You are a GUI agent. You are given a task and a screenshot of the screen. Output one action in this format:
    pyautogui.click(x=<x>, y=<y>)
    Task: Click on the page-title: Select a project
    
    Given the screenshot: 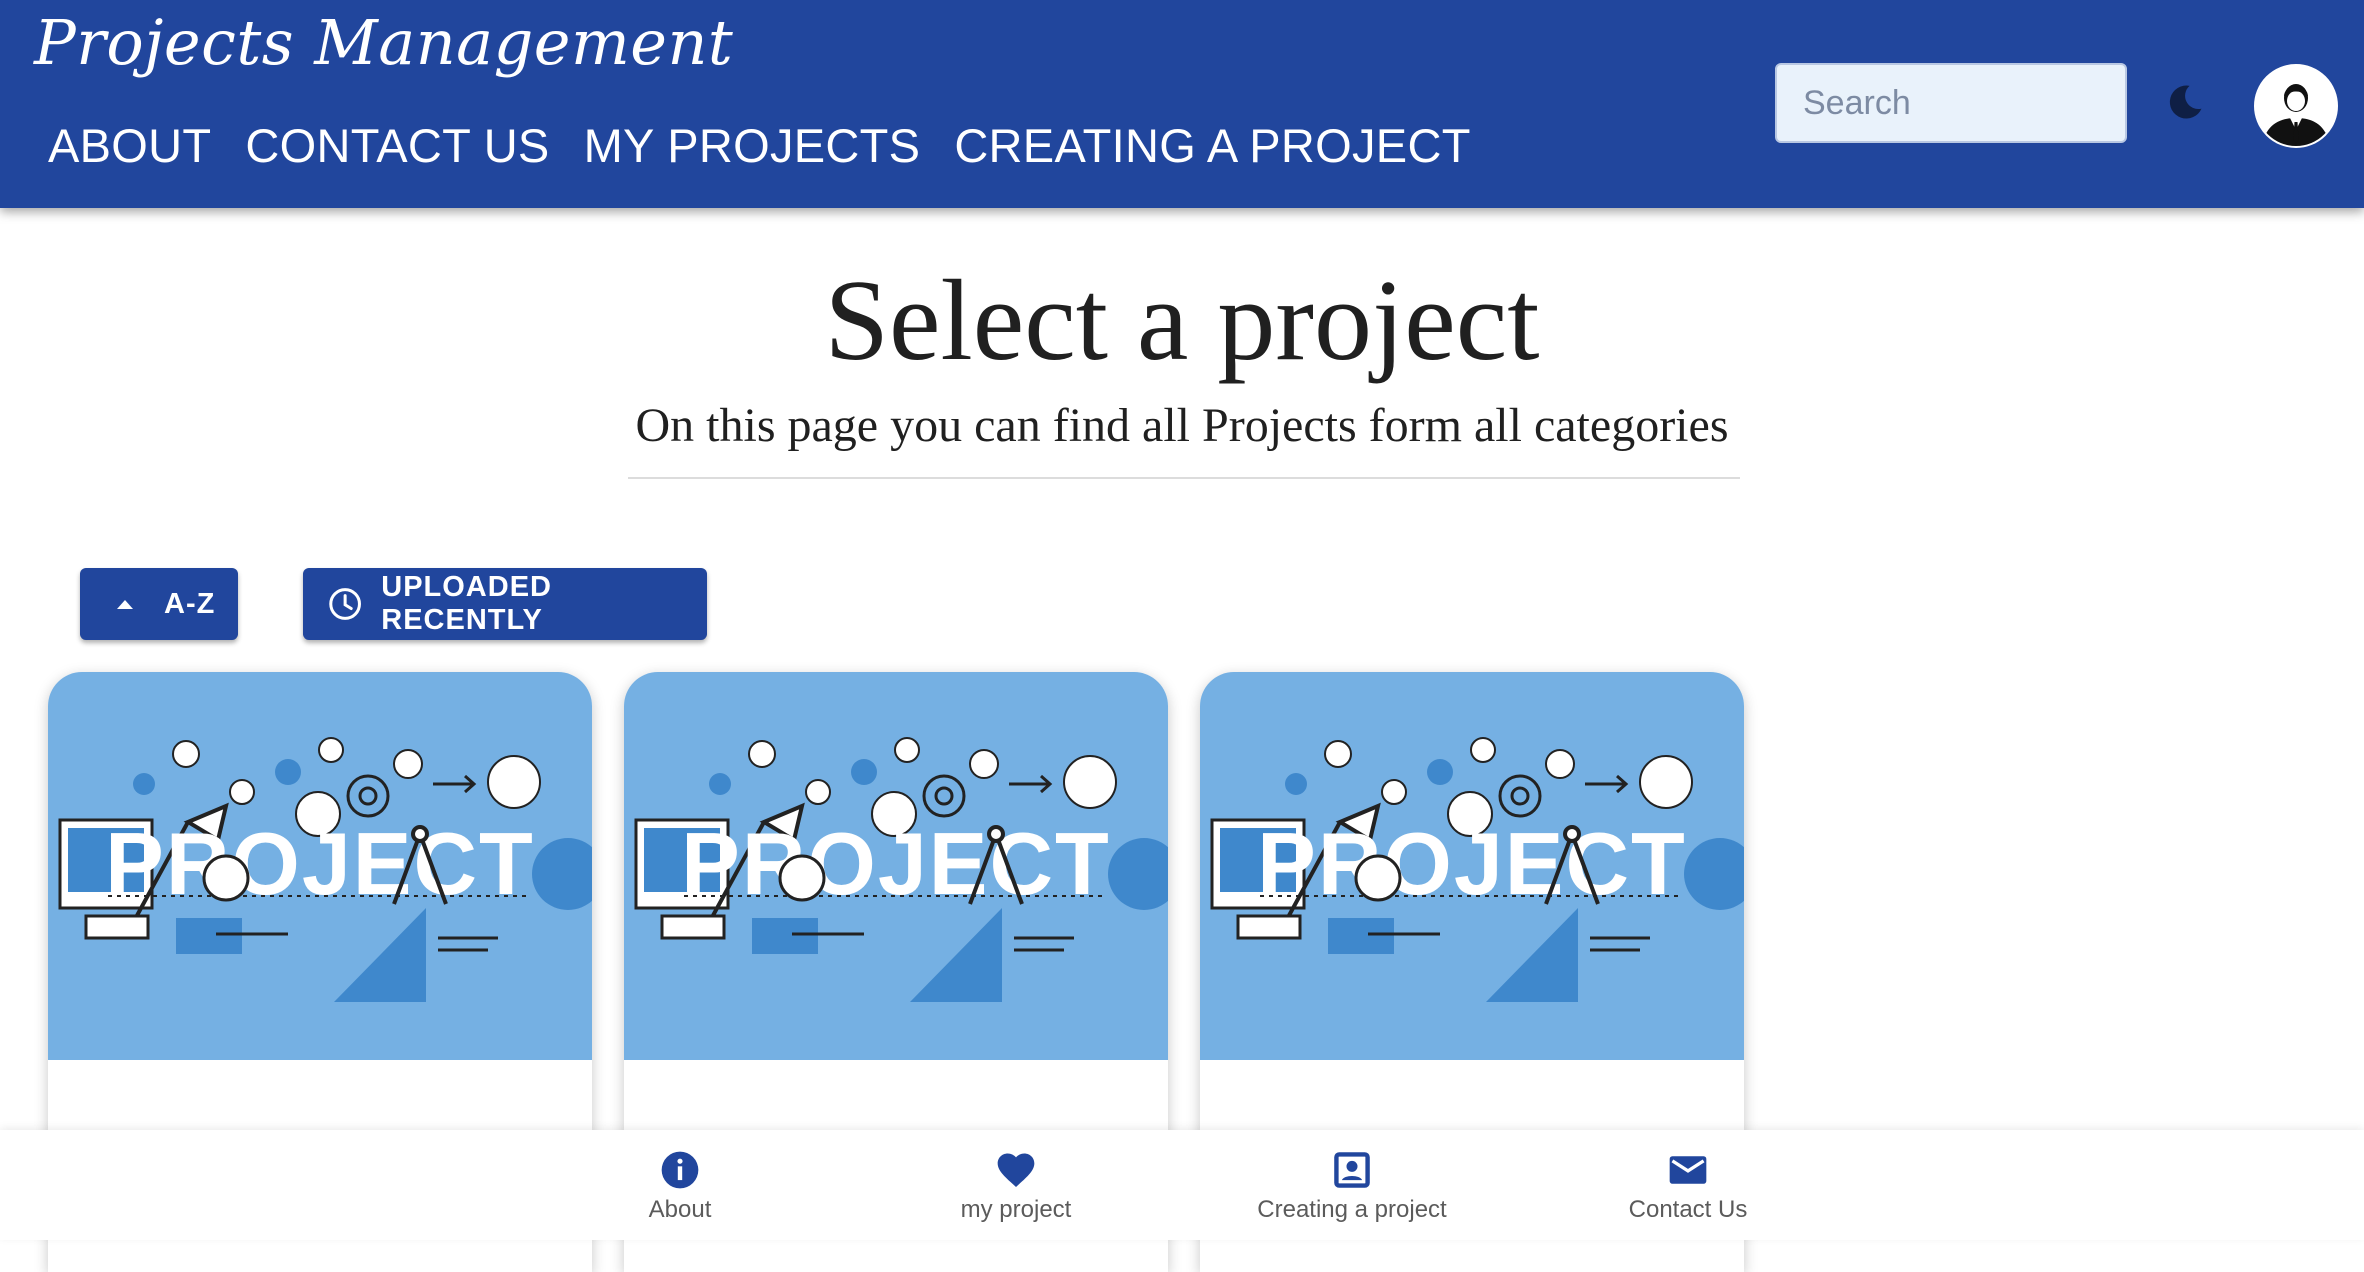 What is the action you would take?
    pyautogui.click(x=1182, y=321)
    